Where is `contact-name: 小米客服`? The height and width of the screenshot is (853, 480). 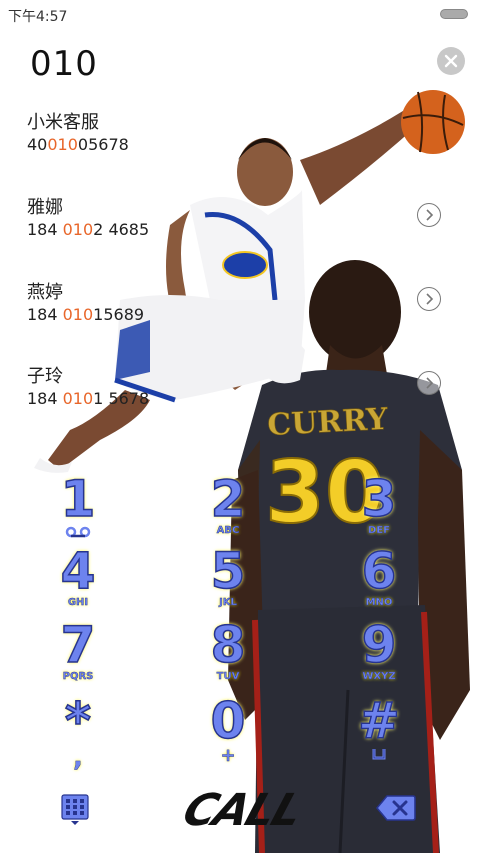 contact-name: 小米客服 is located at coordinates (63, 122).